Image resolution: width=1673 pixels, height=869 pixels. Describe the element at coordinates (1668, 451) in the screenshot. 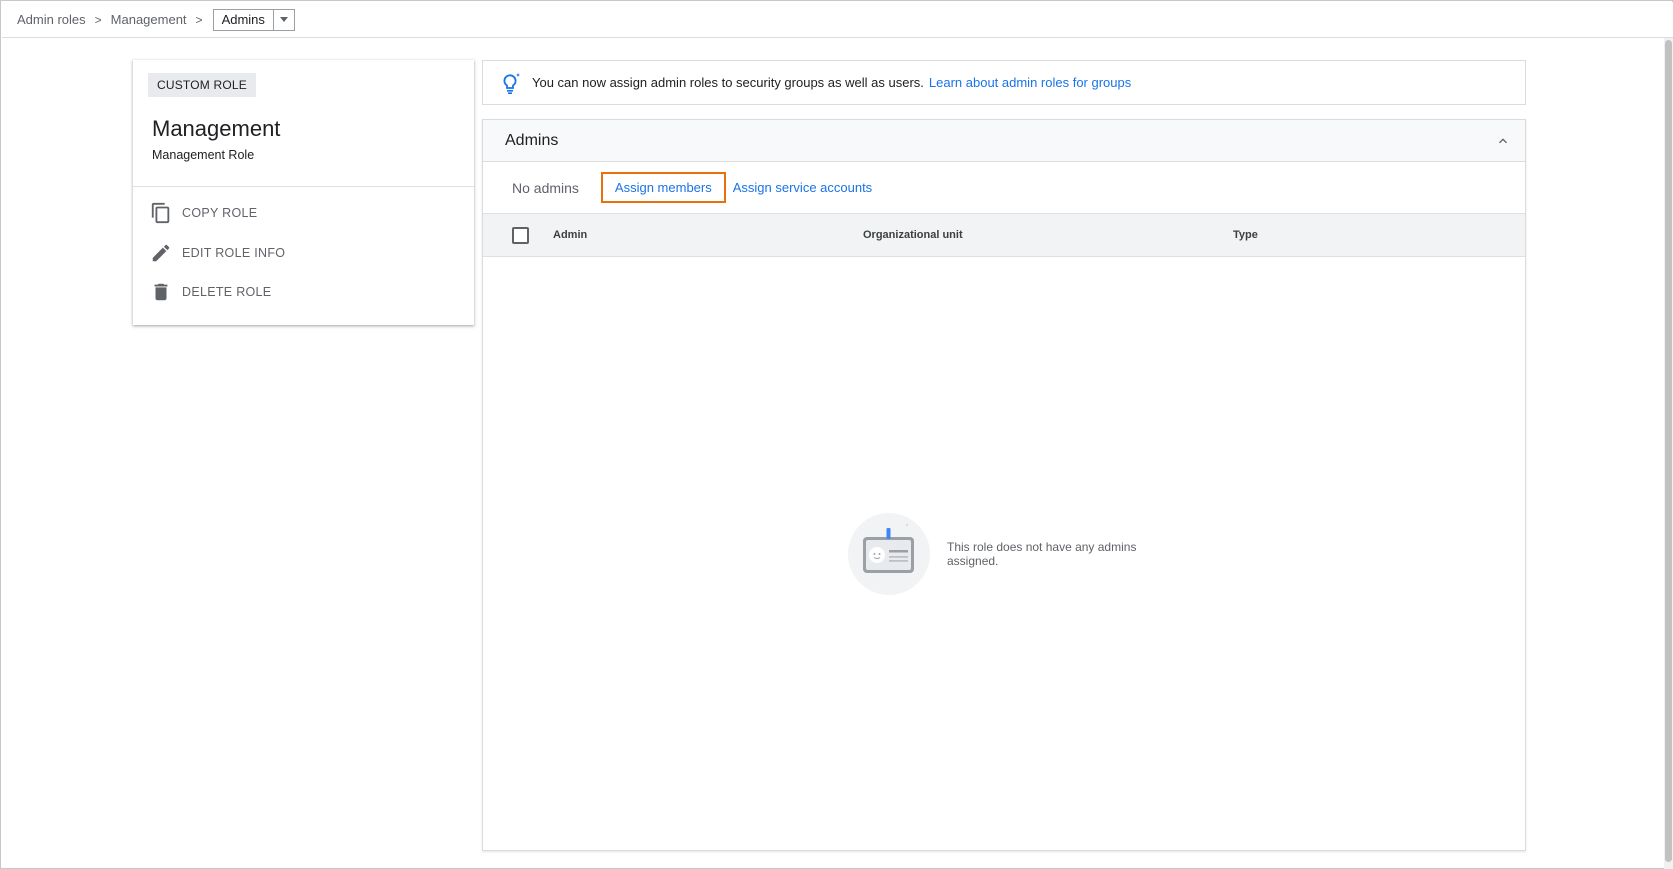

I see `scrollbar-thumb` at that location.